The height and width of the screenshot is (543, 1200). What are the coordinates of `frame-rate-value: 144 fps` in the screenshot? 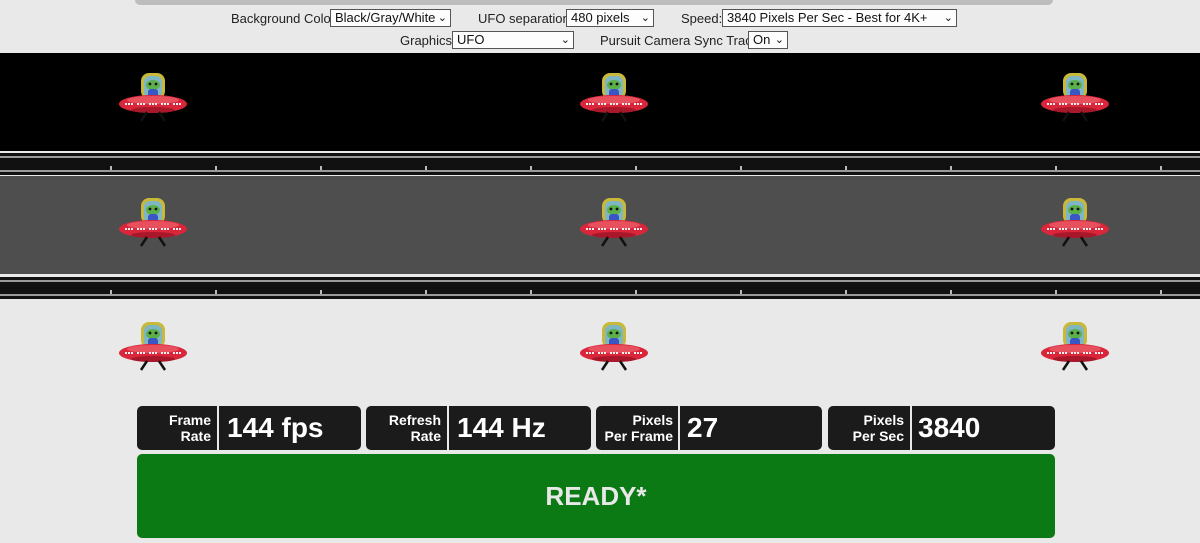 It's located at (275, 427).